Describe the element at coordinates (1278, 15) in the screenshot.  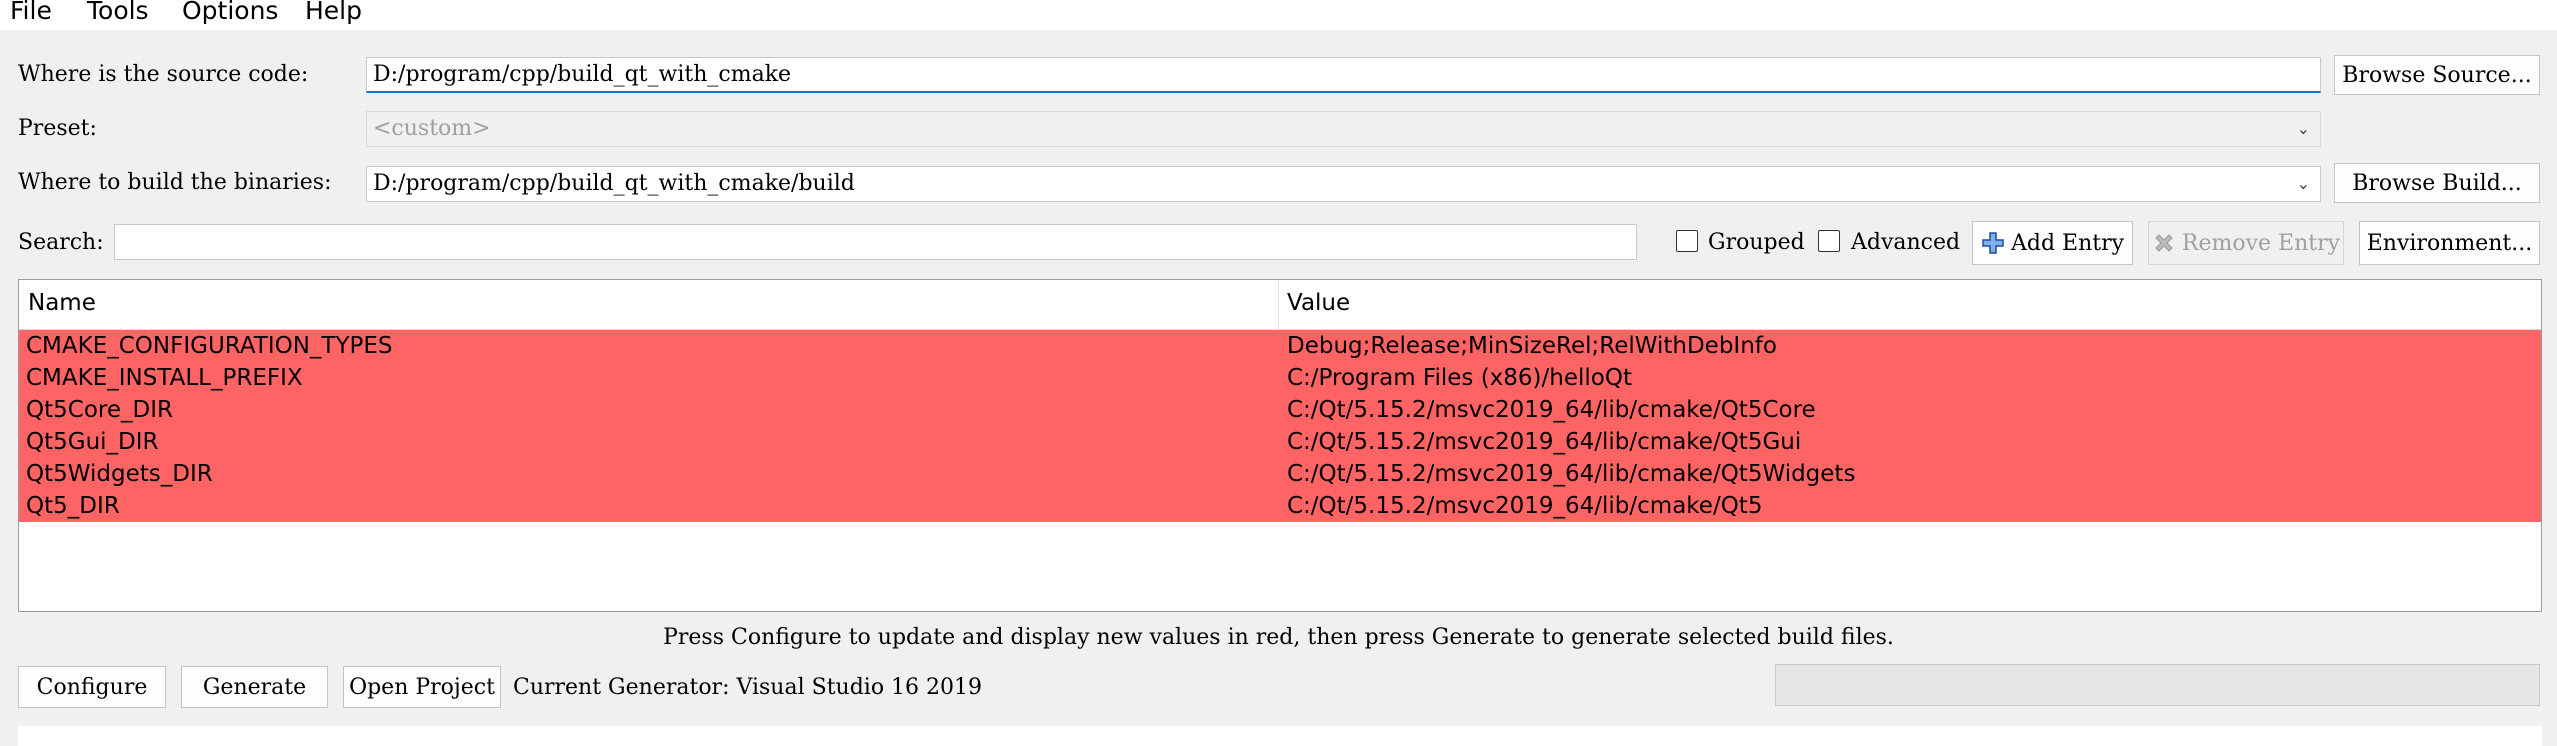
I see `menu-bar: File Tools Options Help` at that location.